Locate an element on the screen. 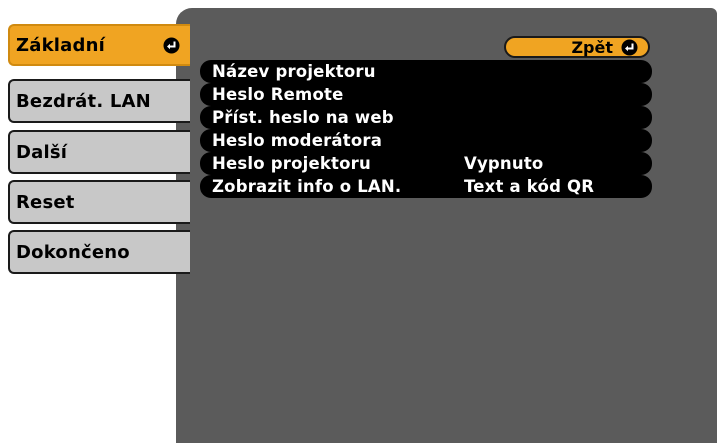 This screenshot has height=443, width=725. sidebar-item-label: Reset is located at coordinates (45, 202).